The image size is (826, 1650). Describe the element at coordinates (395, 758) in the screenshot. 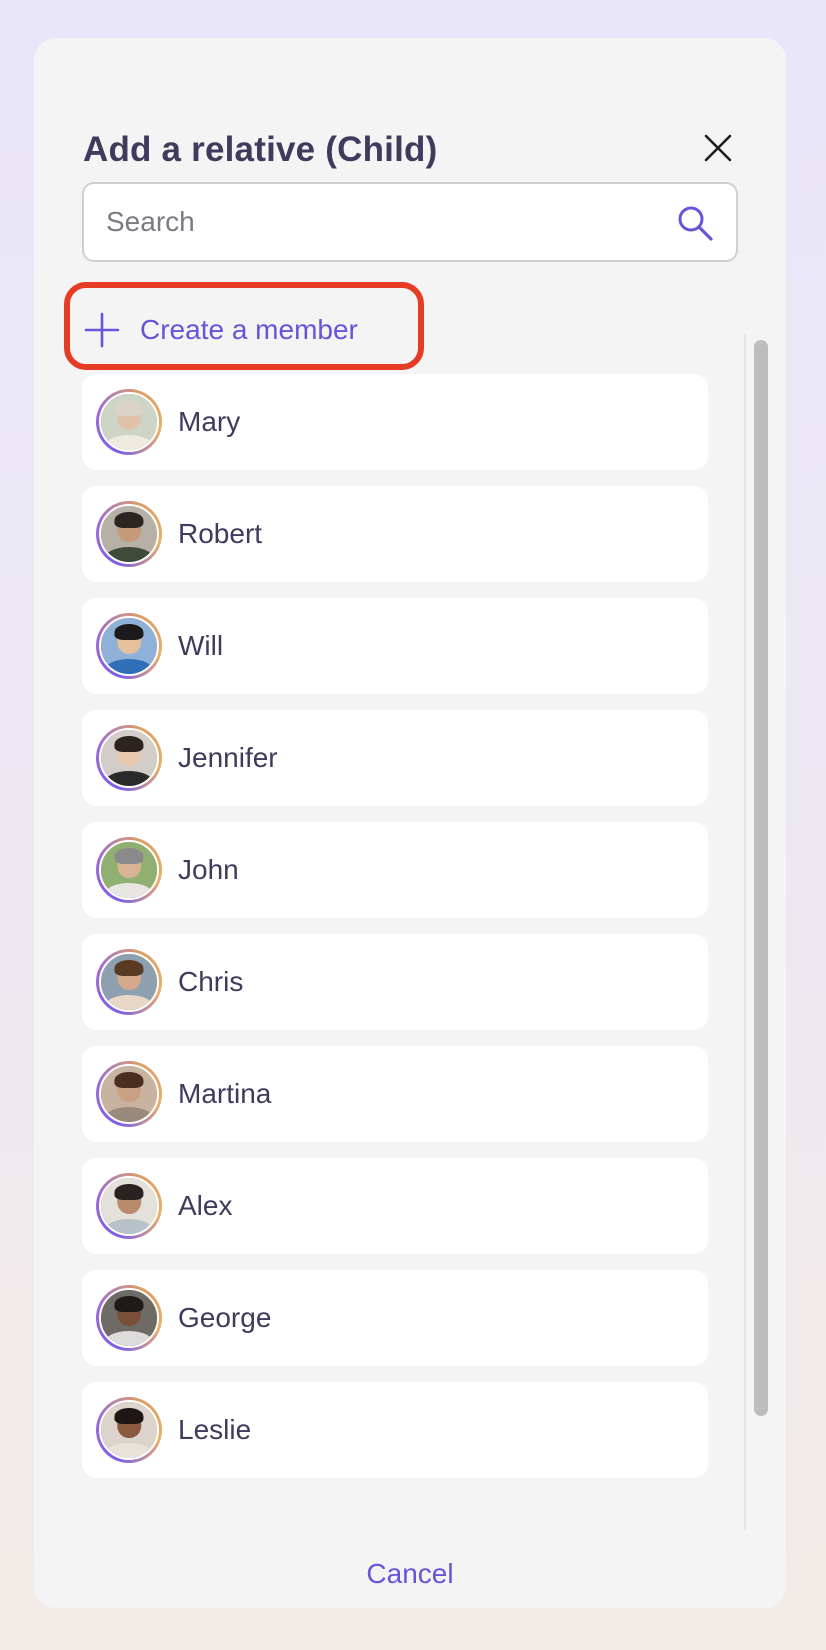

I see `member-row: Jennifer` at that location.